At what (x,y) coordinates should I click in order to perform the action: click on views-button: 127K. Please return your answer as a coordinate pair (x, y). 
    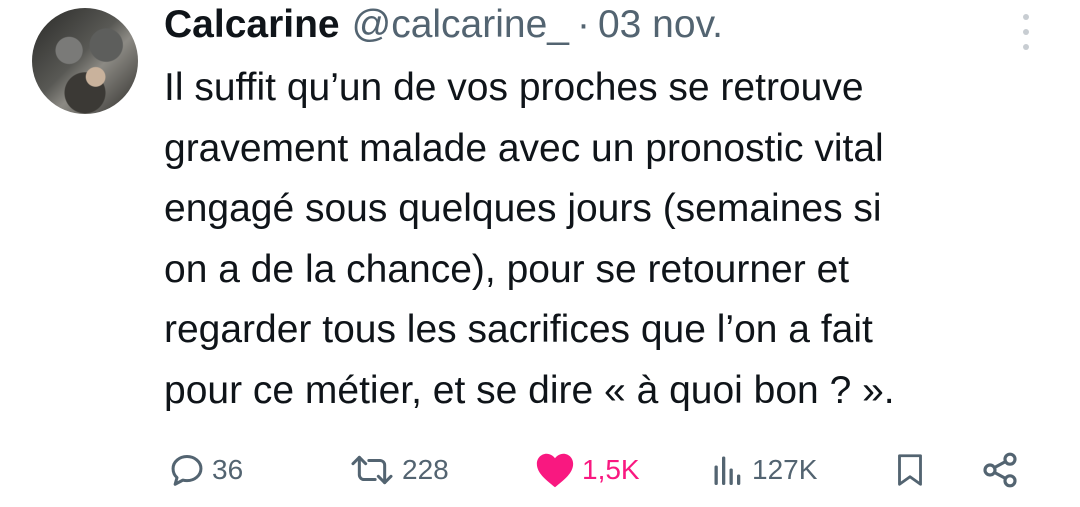
    Looking at the image, I should click on (763, 470).